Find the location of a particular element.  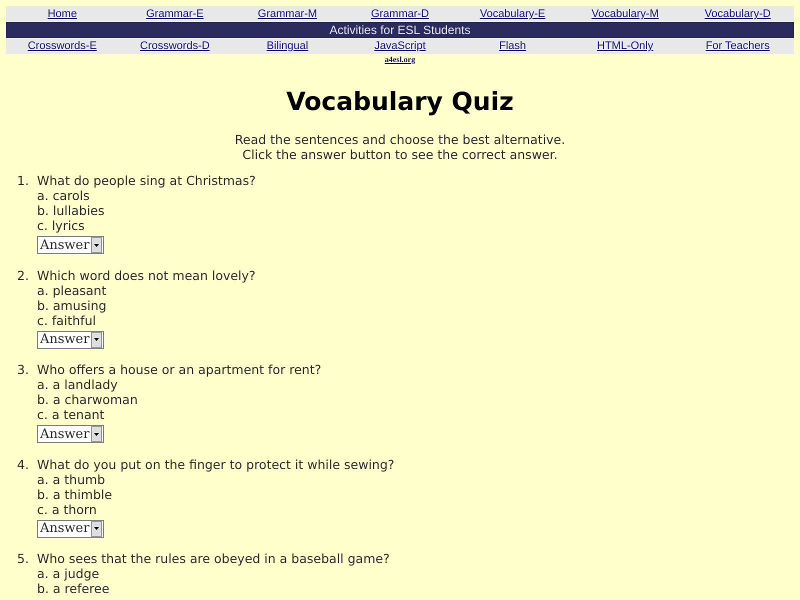

nav-link: JavaScript is located at coordinates (400, 46).